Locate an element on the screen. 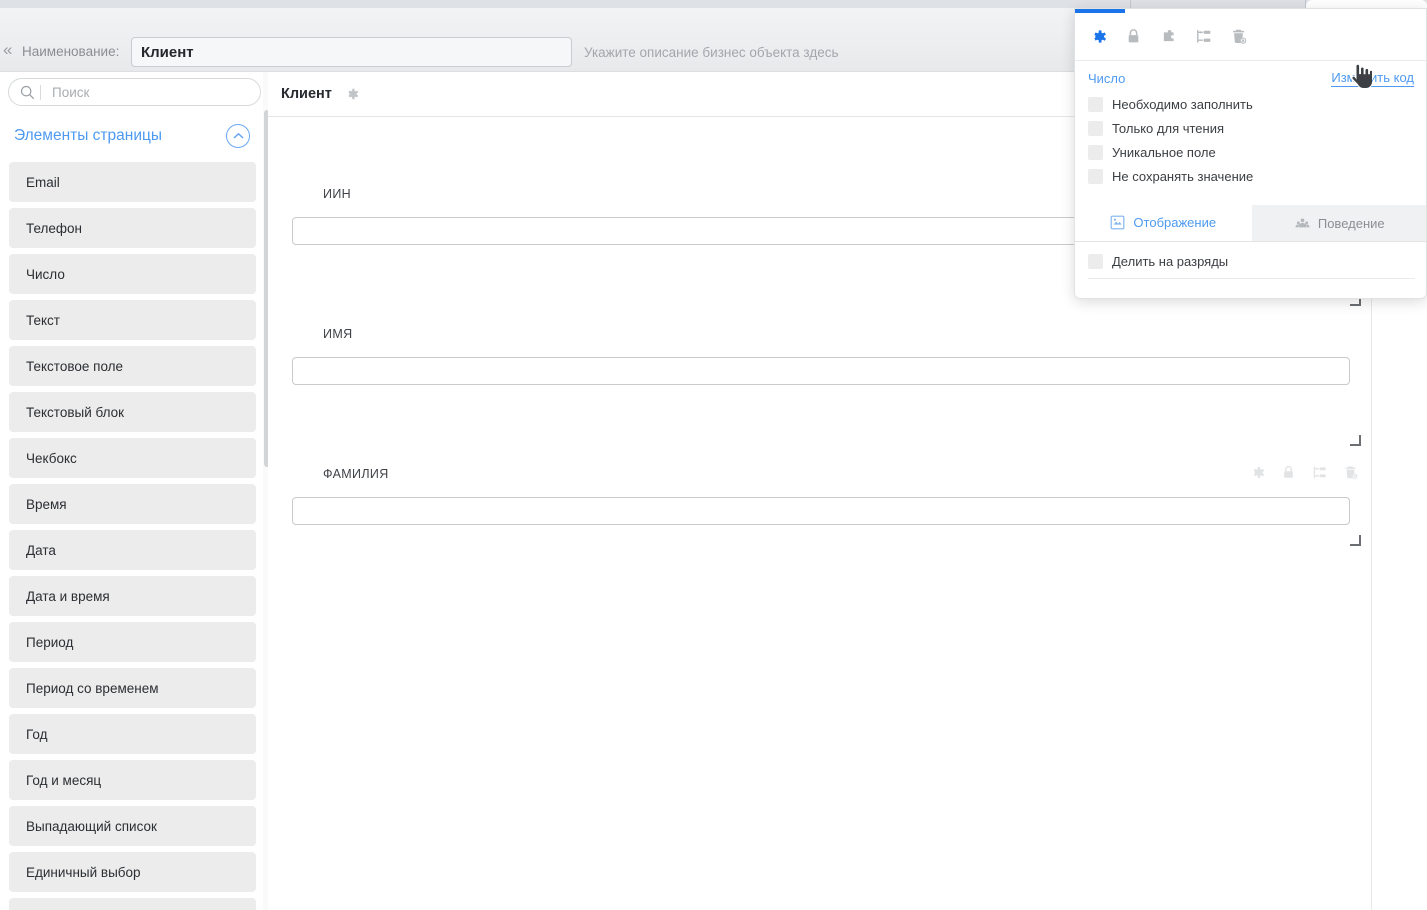 Image resolution: width=1427 pixels, height=910 pixels. chevron-up-circle-icon is located at coordinates (238, 136).